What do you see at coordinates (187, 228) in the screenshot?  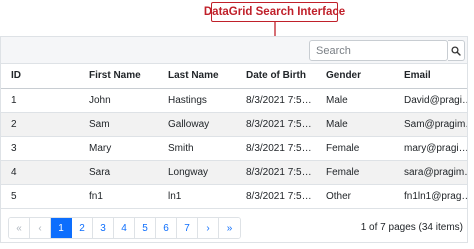 I see `page-button-7: 7` at bounding box center [187, 228].